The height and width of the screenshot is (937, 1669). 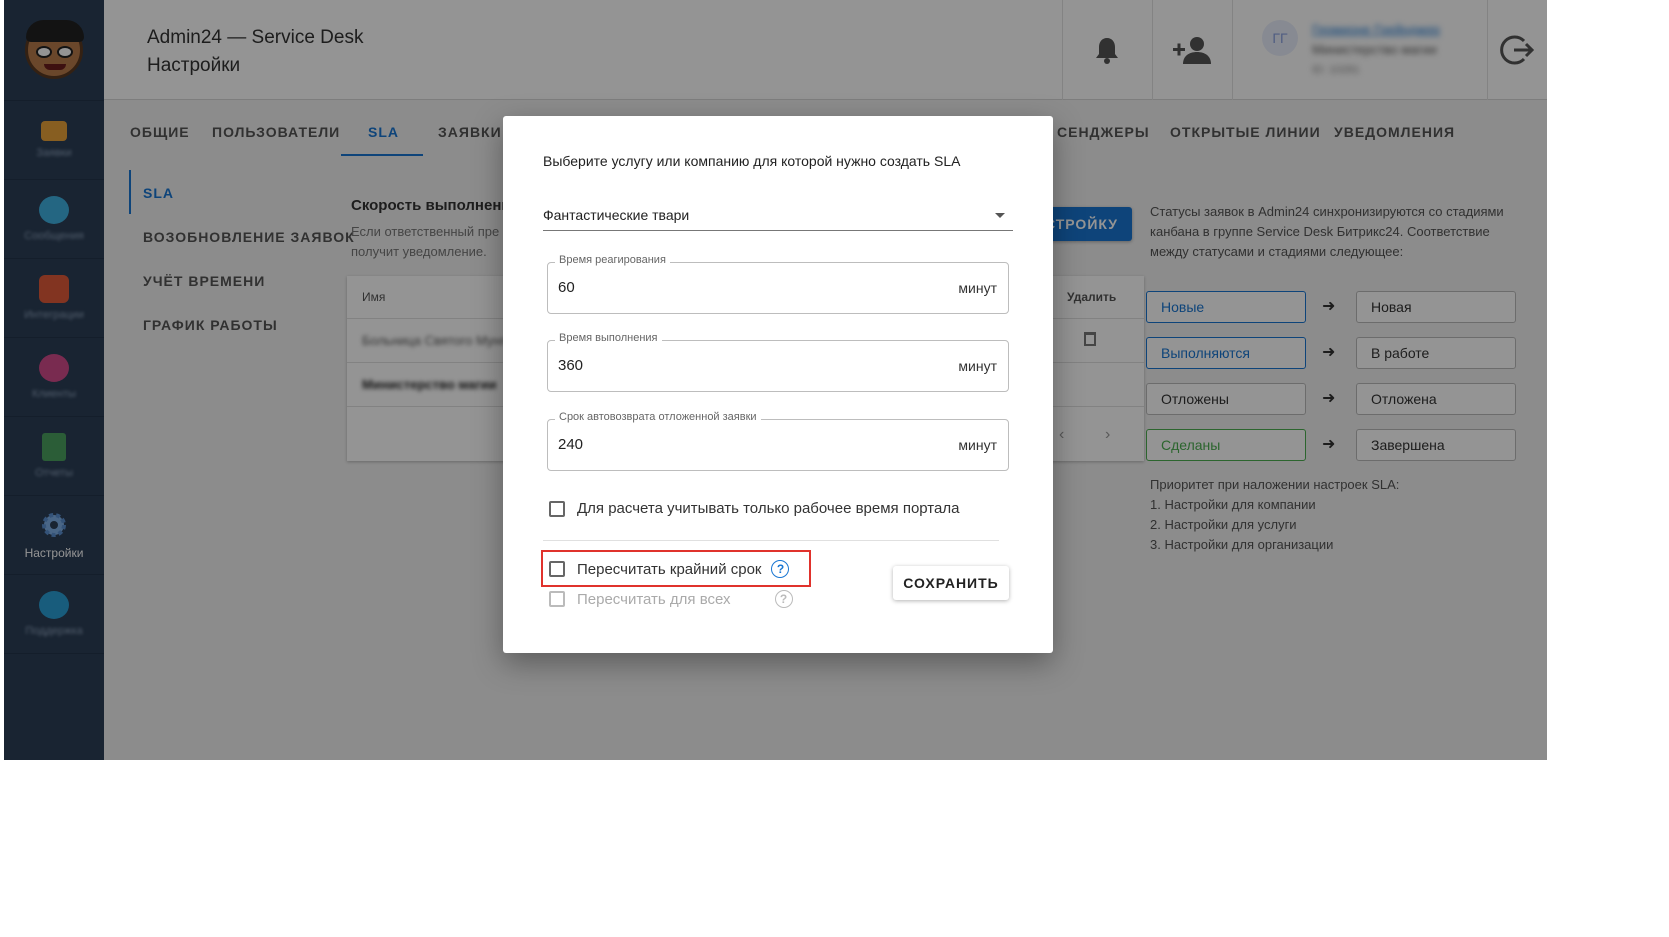 What do you see at coordinates (658, 417) in the screenshot?
I see `field-label: Срок автовозврата отложенной заявки` at bounding box center [658, 417].